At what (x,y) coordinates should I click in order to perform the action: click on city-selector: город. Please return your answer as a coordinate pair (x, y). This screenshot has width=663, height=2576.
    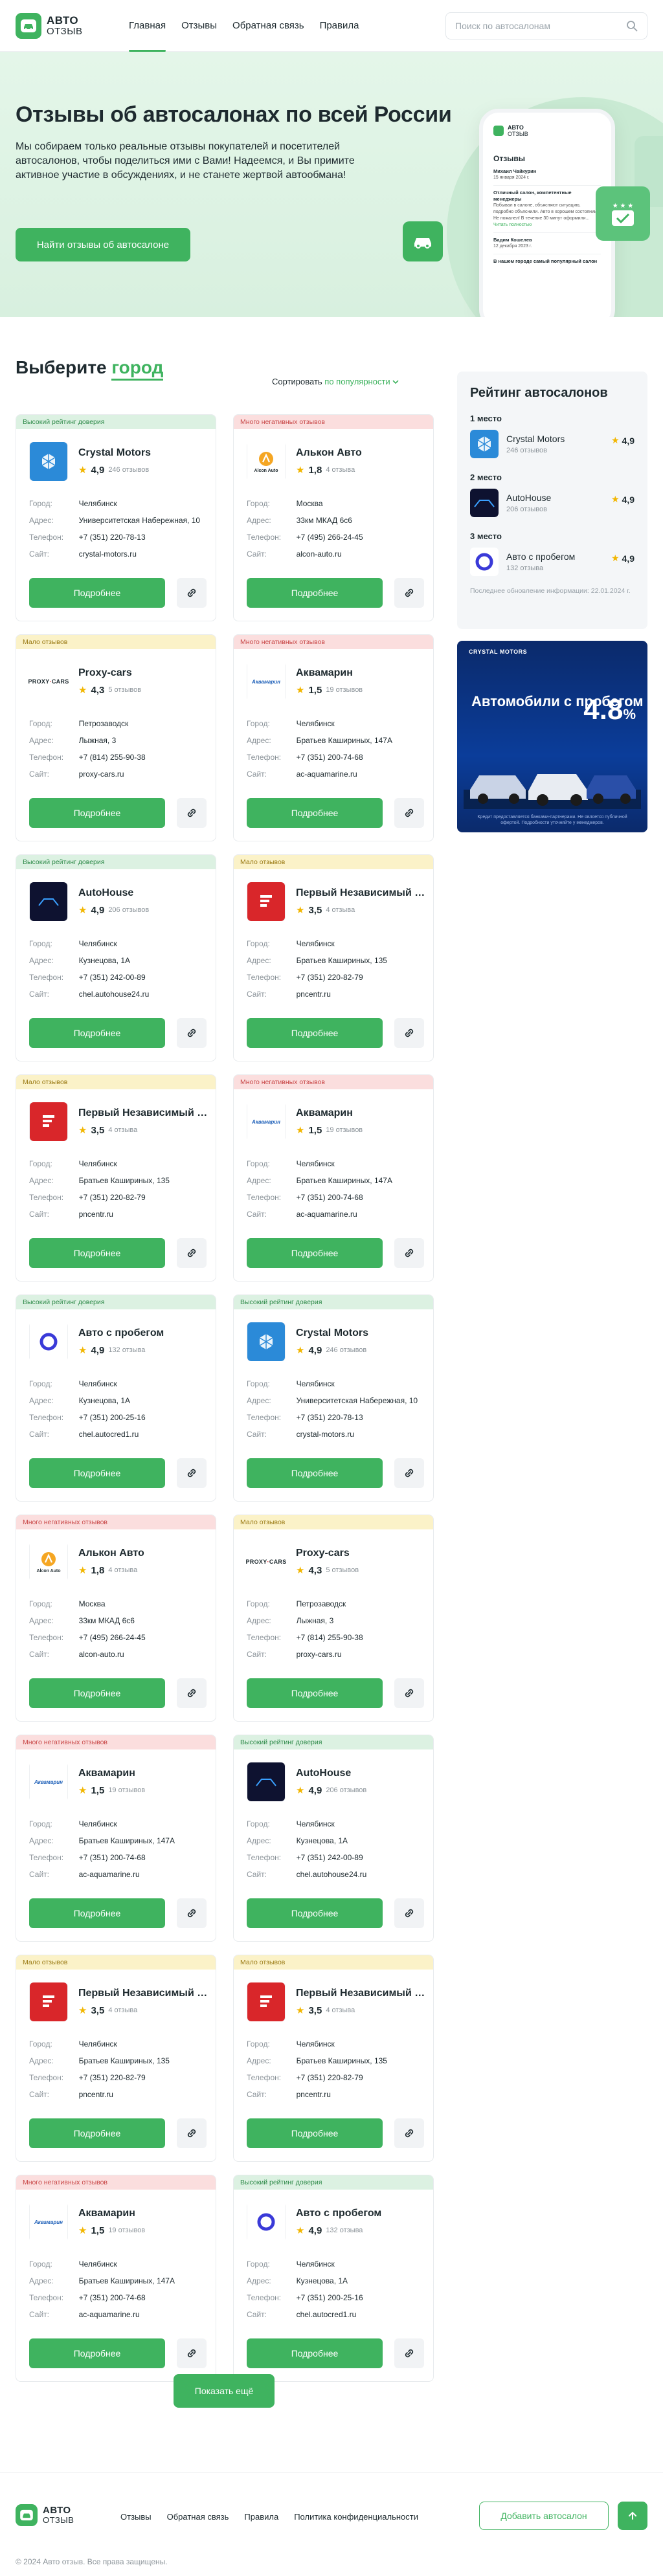
    Looking at the image, I should click on (137, 369).